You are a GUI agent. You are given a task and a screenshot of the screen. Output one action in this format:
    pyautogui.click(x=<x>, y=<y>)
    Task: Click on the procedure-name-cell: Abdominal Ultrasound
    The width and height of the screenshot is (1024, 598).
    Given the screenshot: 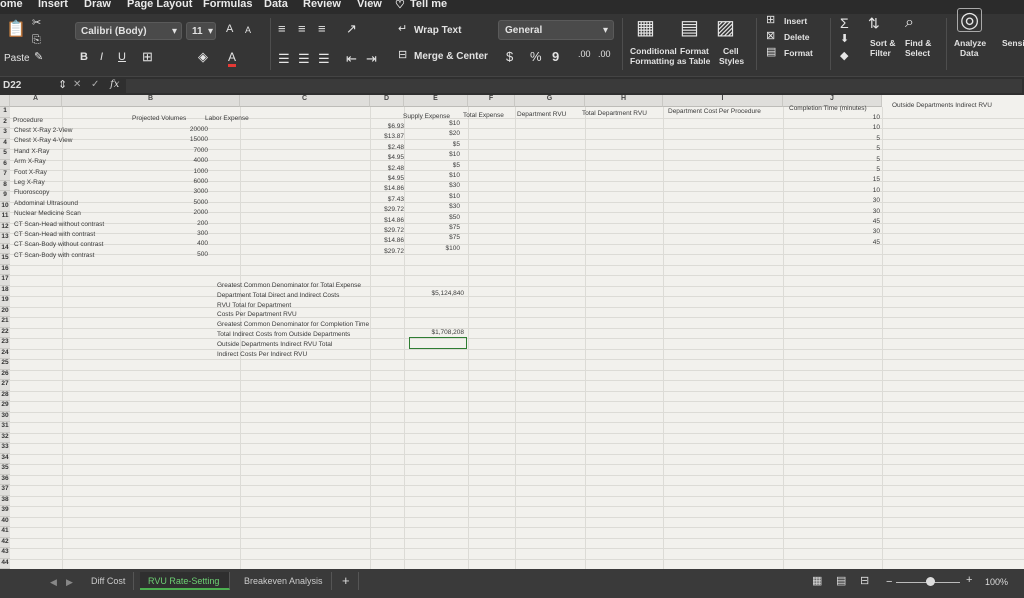 What is the action you would take?
    pyautogui.click(x=46, y=203)
    